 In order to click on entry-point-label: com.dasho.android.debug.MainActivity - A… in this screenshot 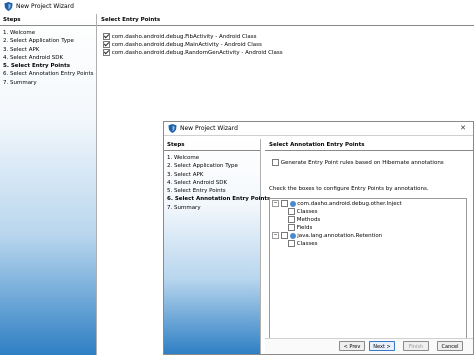, I will do `click(186, 45)`.